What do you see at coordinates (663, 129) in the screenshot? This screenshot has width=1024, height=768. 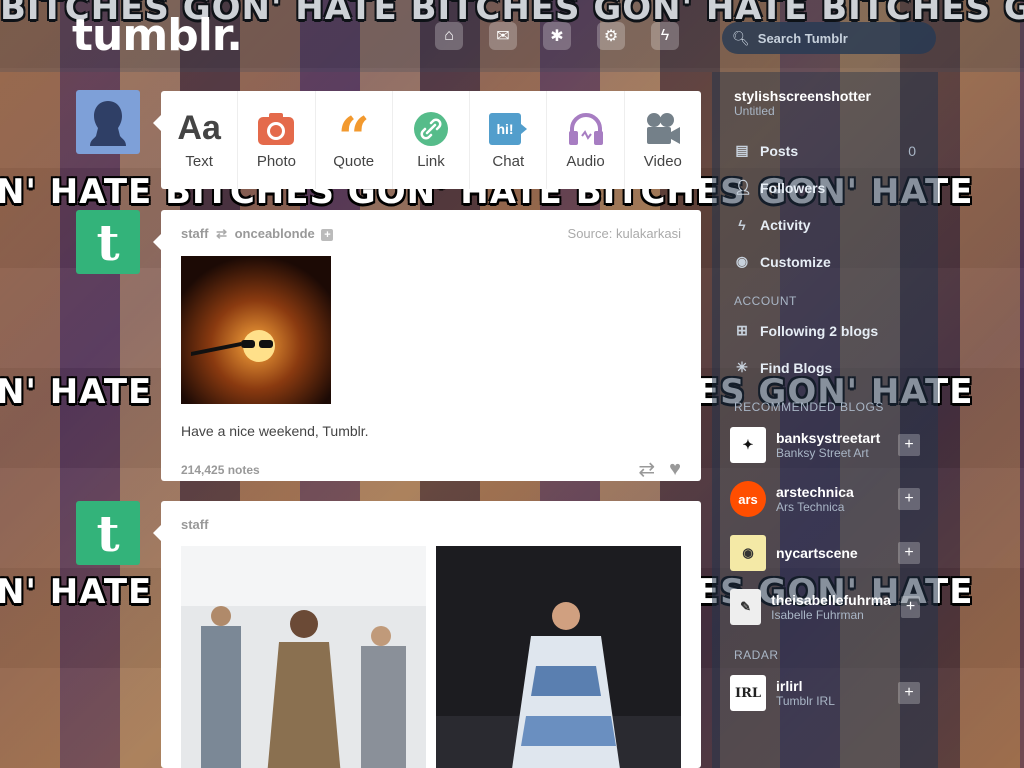 I see `video-icon` at bounding box center [663, 129].